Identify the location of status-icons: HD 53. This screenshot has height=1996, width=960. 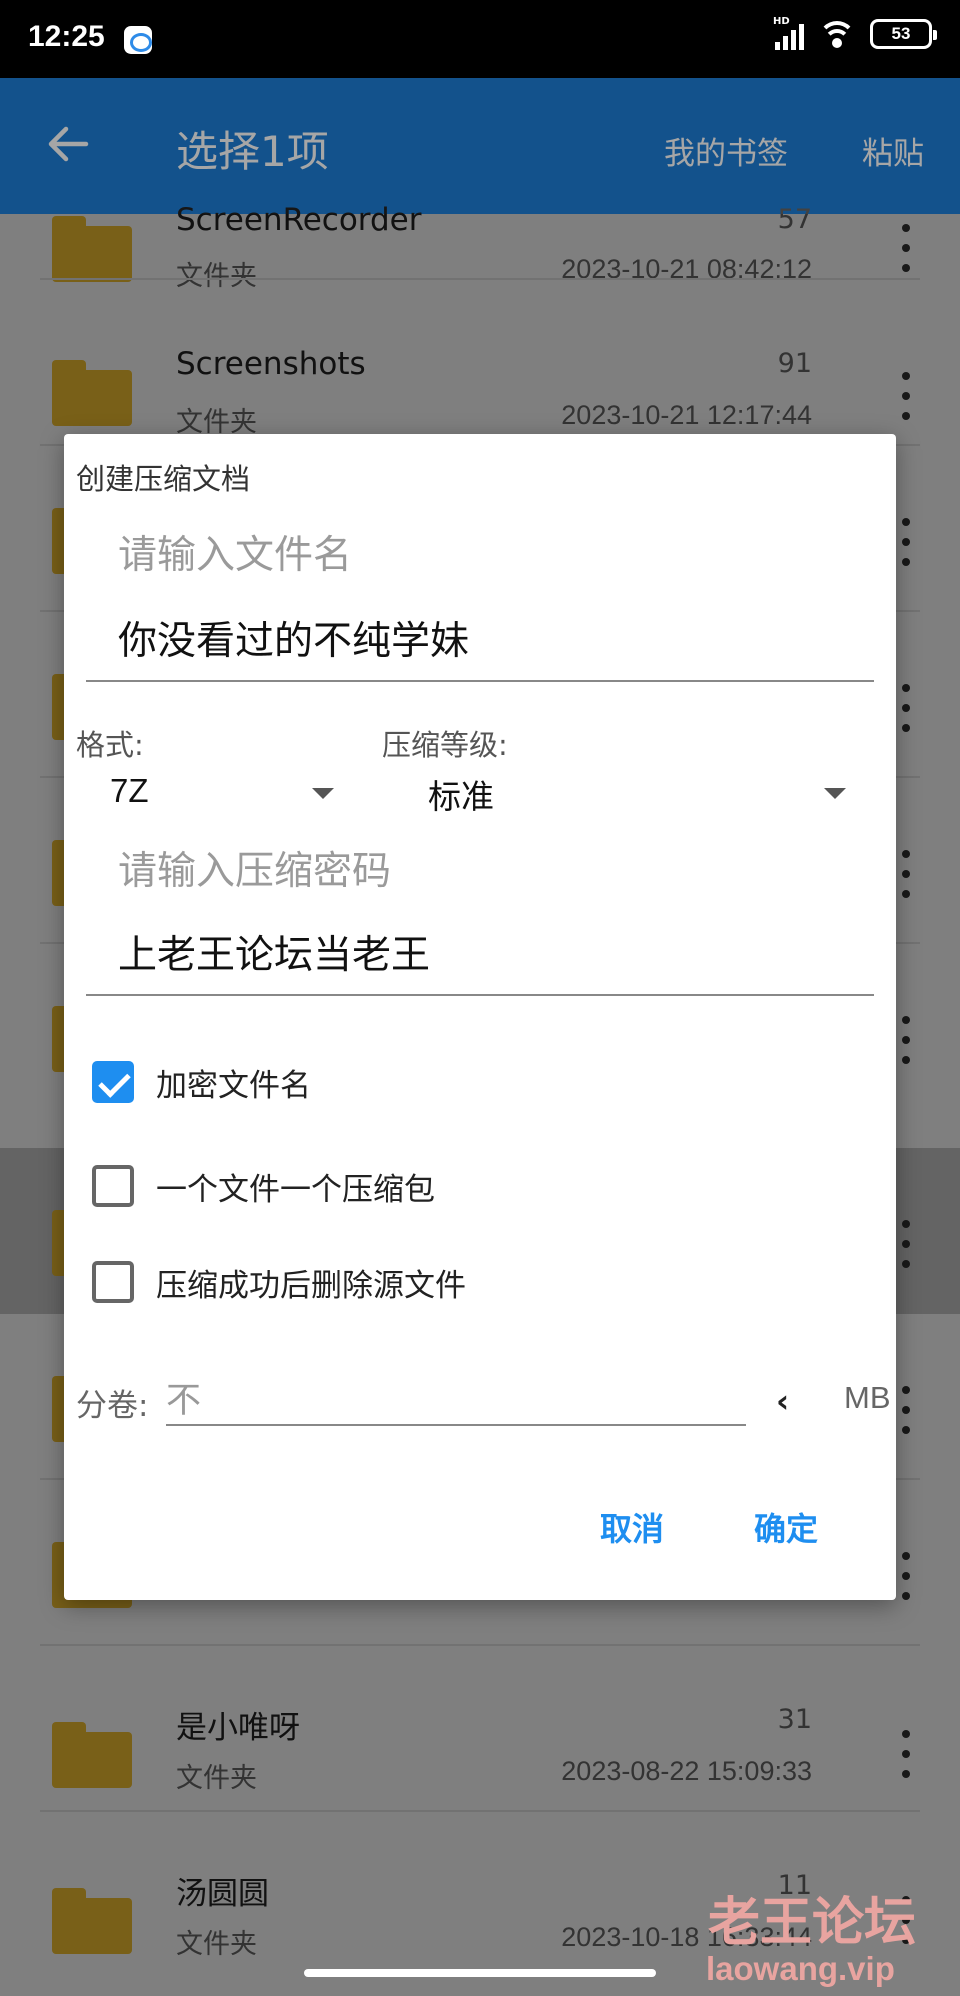
(855, 33).